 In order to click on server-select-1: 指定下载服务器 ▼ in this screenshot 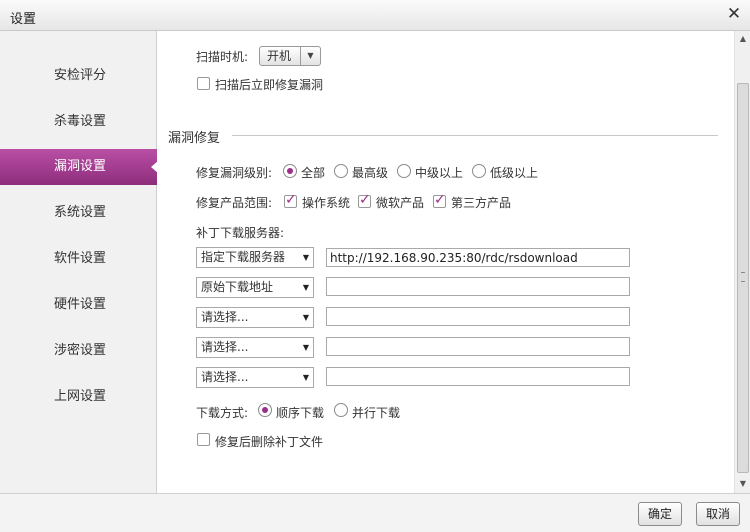, I will do `click(255, 257)`.